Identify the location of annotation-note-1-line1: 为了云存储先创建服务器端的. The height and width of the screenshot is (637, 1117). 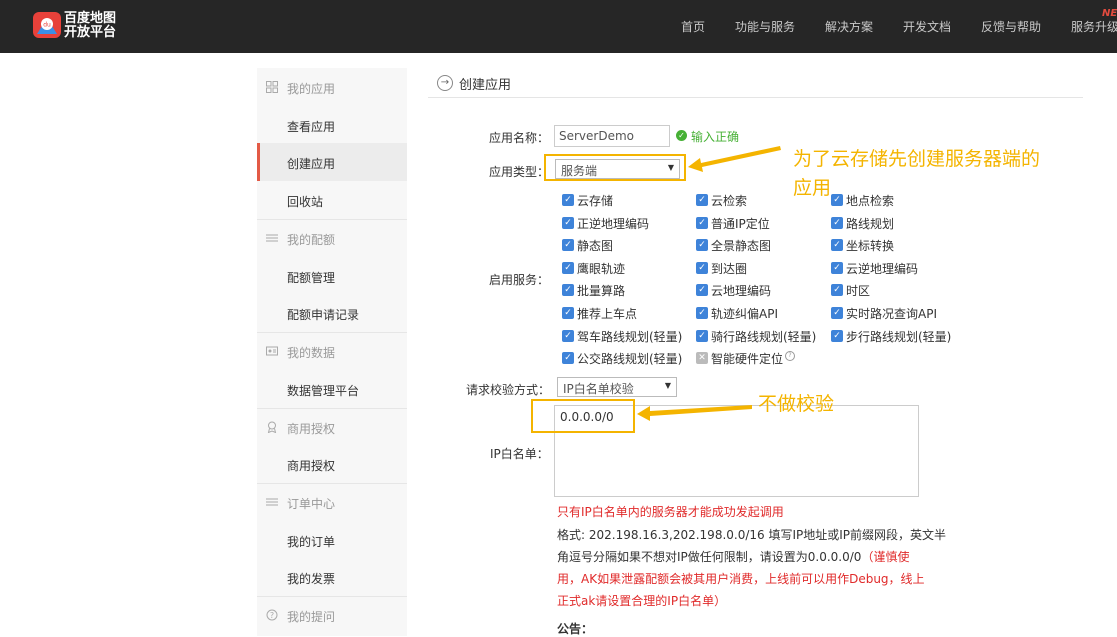
(917, 159).